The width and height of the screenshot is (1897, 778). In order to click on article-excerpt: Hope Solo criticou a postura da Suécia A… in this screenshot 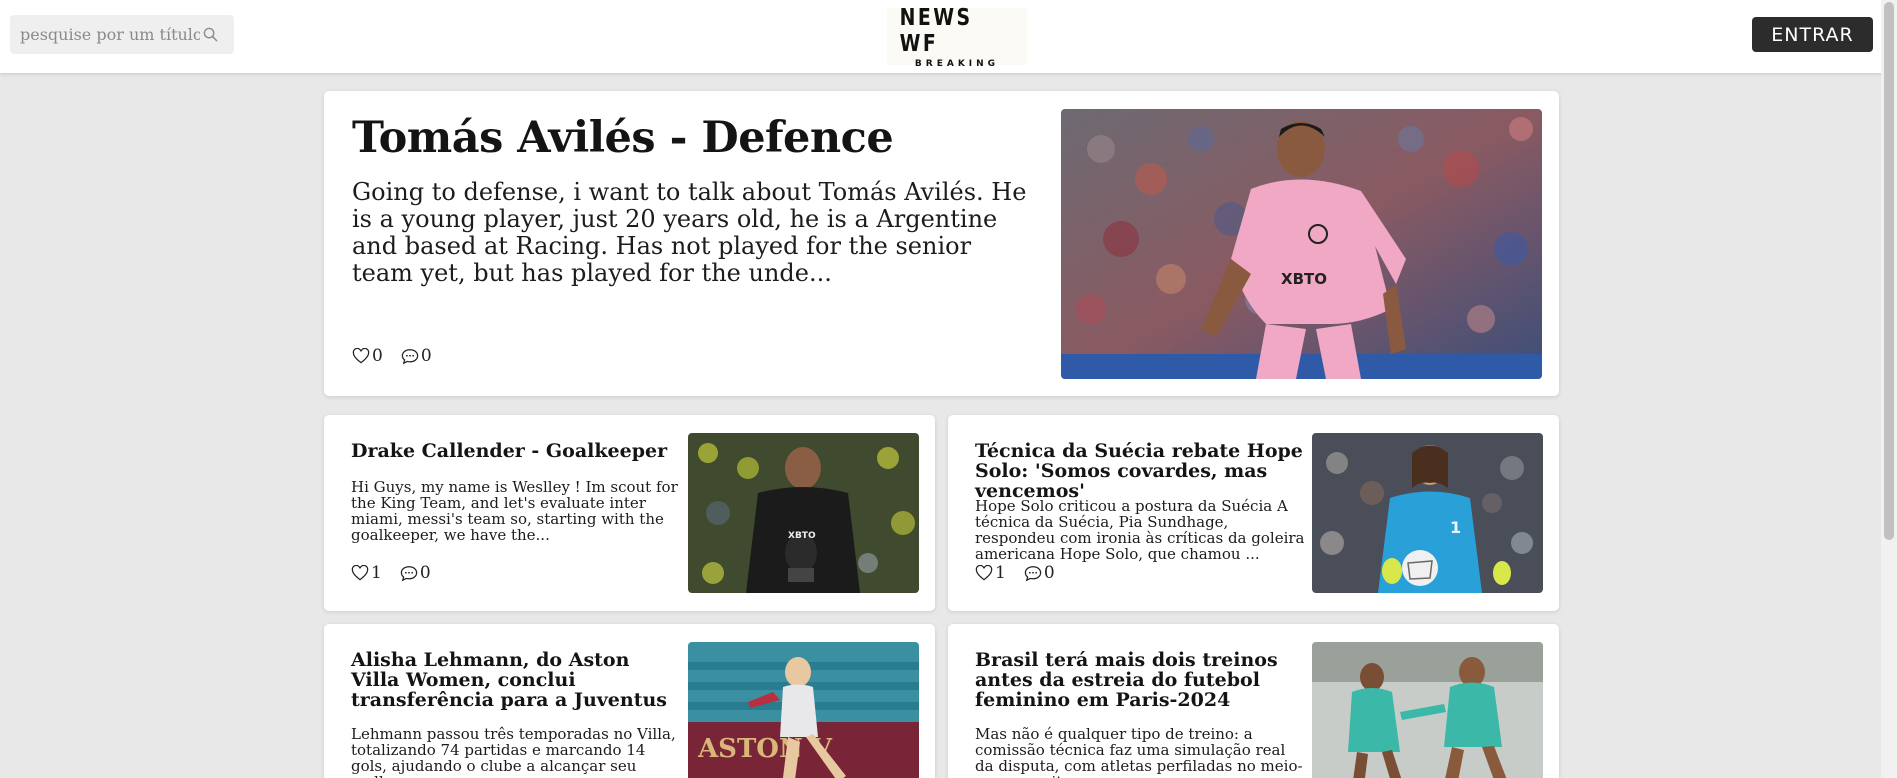, I will do `click(1140, 530)`.